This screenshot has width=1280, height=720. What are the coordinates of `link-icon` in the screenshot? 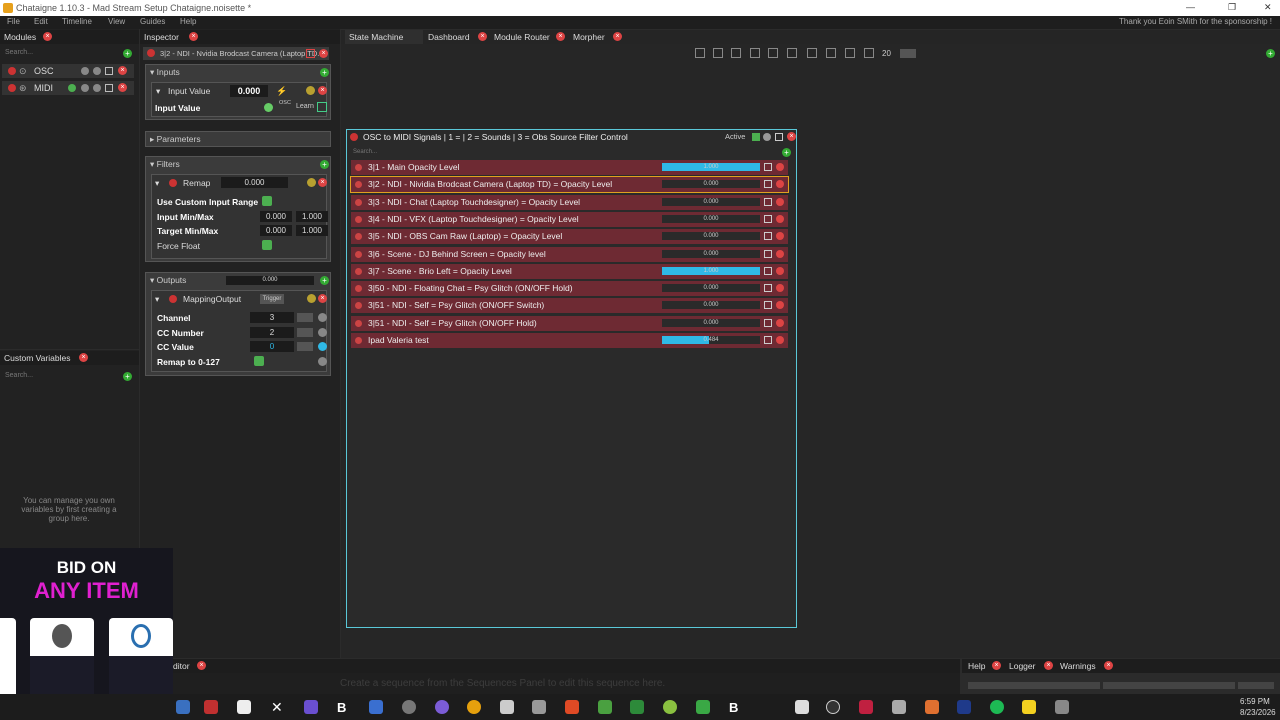 It's located at (322, 317).